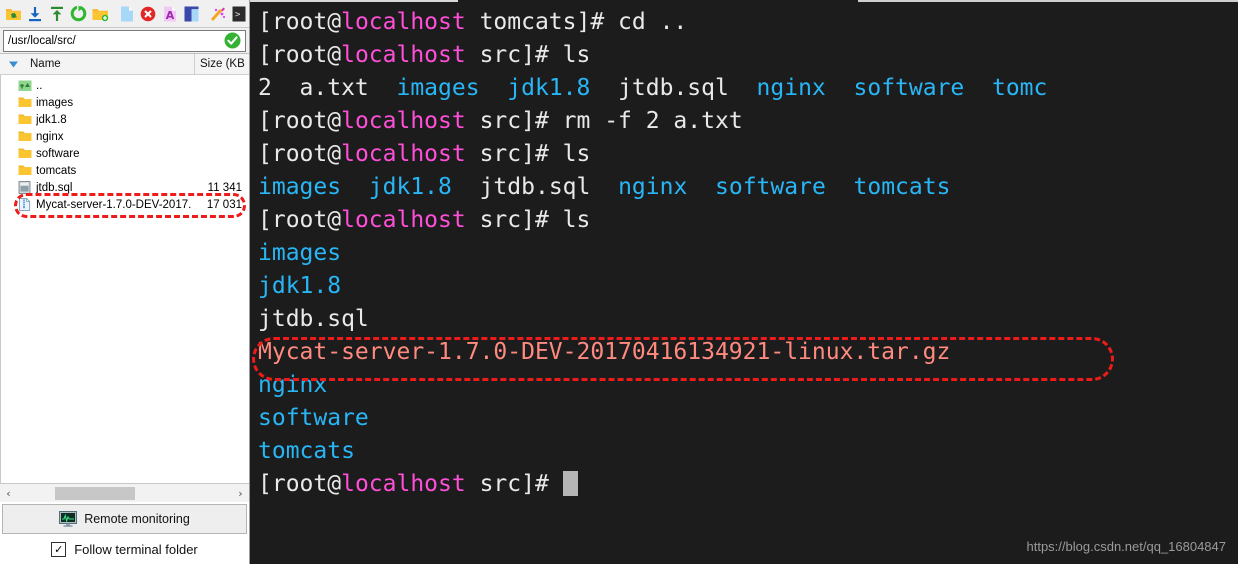 Image resolution: width=1238 pixels, height=564 pixels. What do you see at coordinates (124, 170) in the screenshot?
I see `list-item: tomcats` at bounding box center [124, 170].